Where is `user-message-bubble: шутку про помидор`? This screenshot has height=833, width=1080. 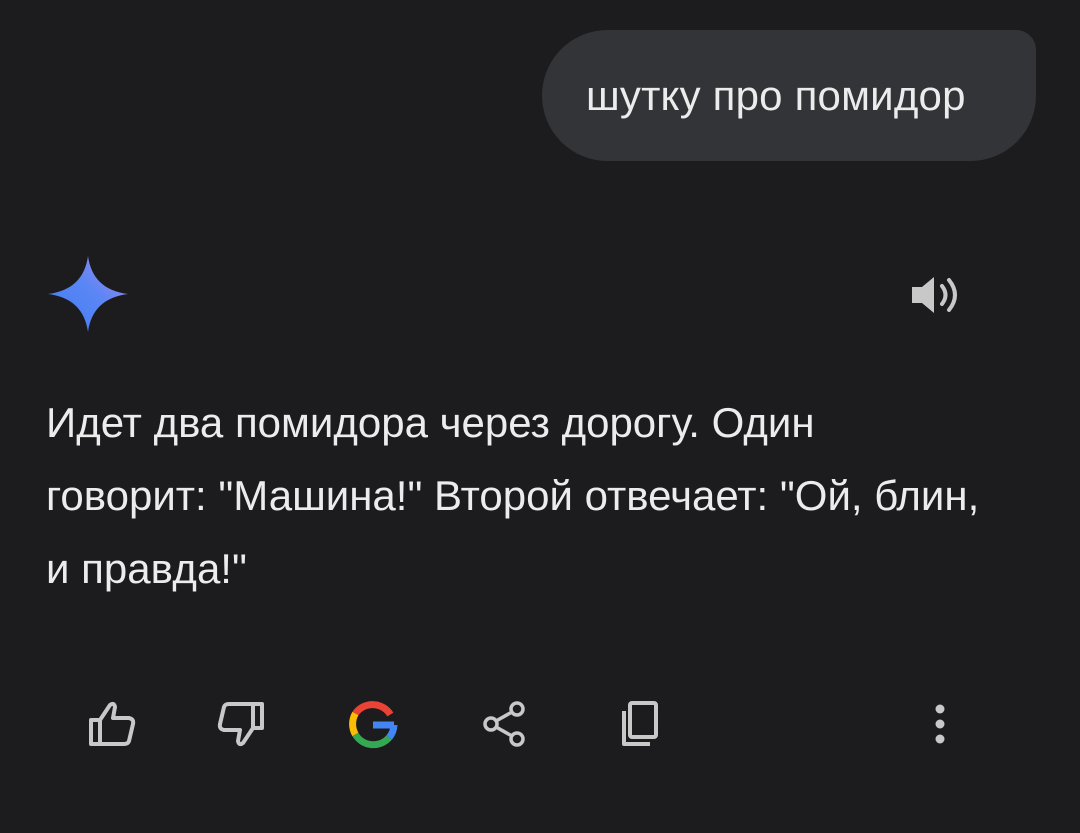
user-message-bubble: шутку про помидор is located at coordinates (789, 95).